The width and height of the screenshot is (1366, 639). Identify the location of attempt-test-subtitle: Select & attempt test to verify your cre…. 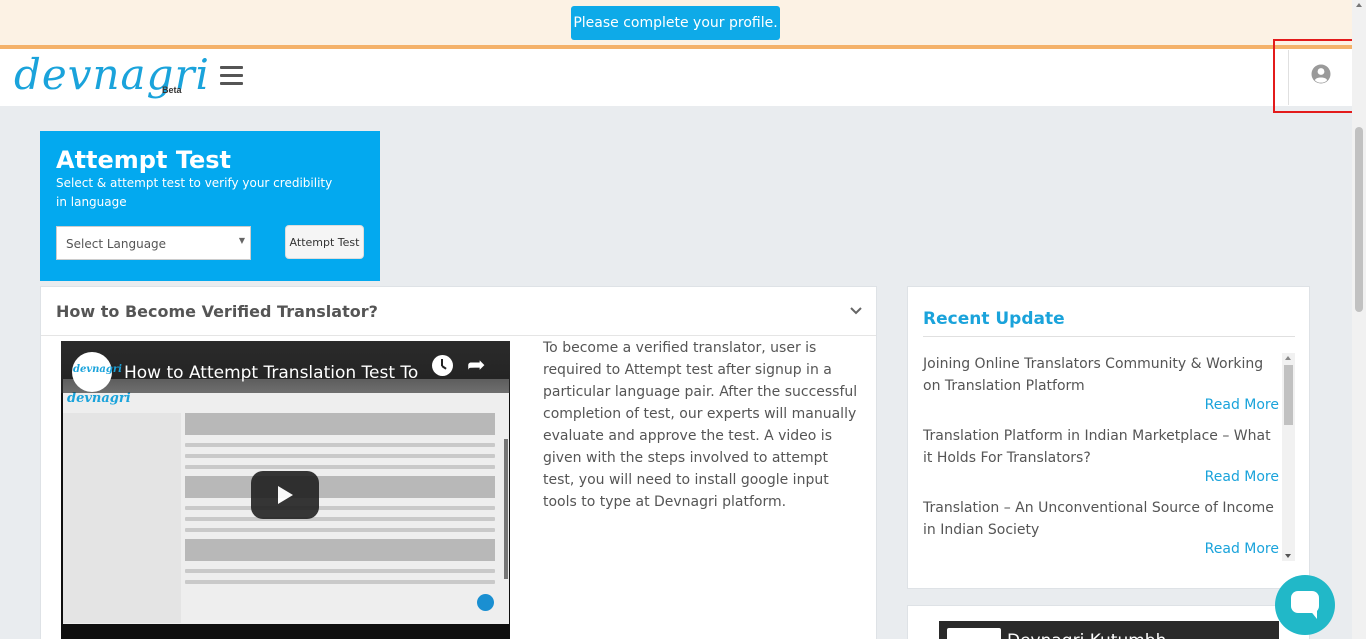
(194, 192).